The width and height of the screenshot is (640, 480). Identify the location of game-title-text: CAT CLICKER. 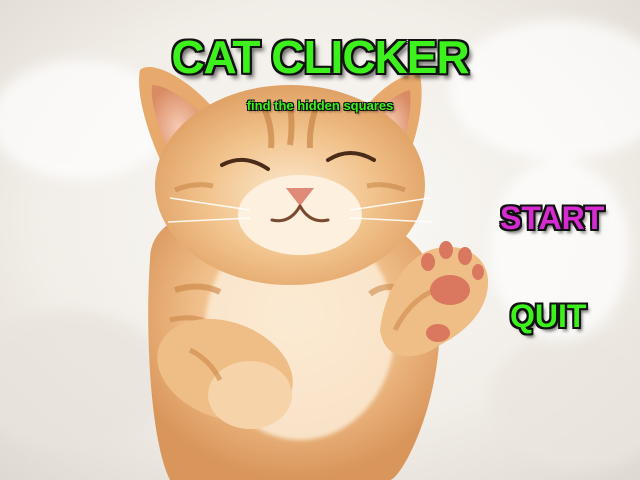
(320, 57).